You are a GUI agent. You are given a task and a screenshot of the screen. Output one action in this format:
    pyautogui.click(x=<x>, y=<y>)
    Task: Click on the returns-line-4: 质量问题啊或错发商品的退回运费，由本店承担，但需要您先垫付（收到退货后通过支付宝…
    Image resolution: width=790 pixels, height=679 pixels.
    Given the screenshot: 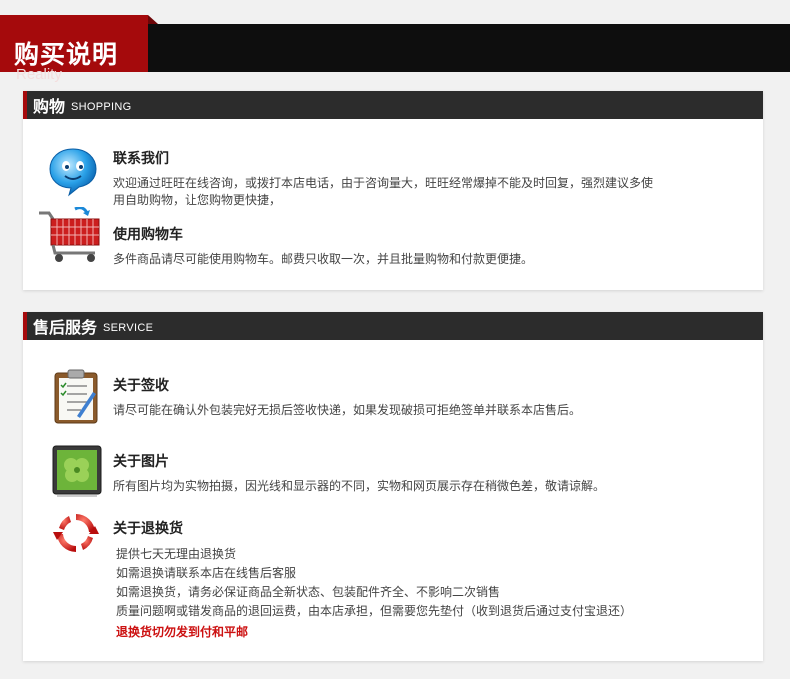 What is the action you would take?
    pyautogui.click(x=374, y=611)
    